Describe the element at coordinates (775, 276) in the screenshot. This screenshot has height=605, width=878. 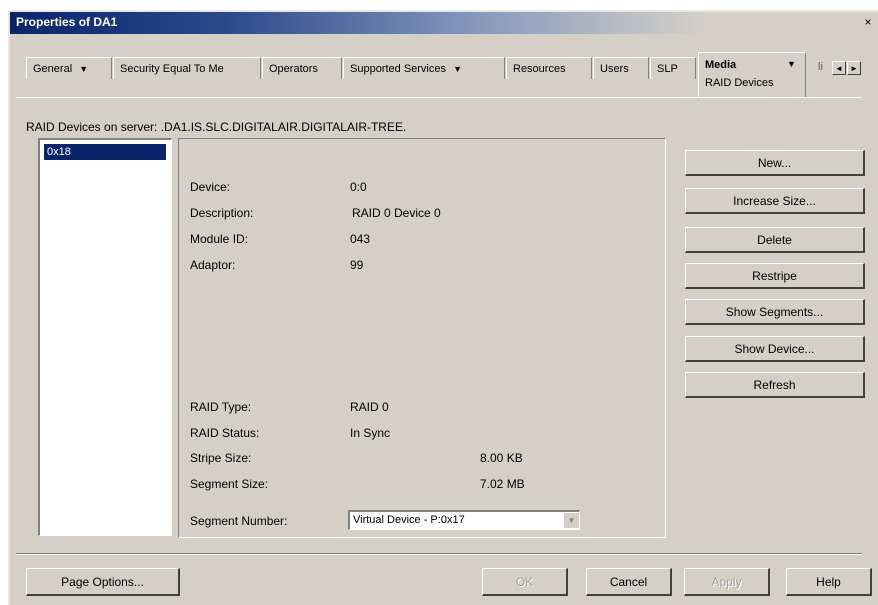
I see `restripe-button: Restripe` at that location.